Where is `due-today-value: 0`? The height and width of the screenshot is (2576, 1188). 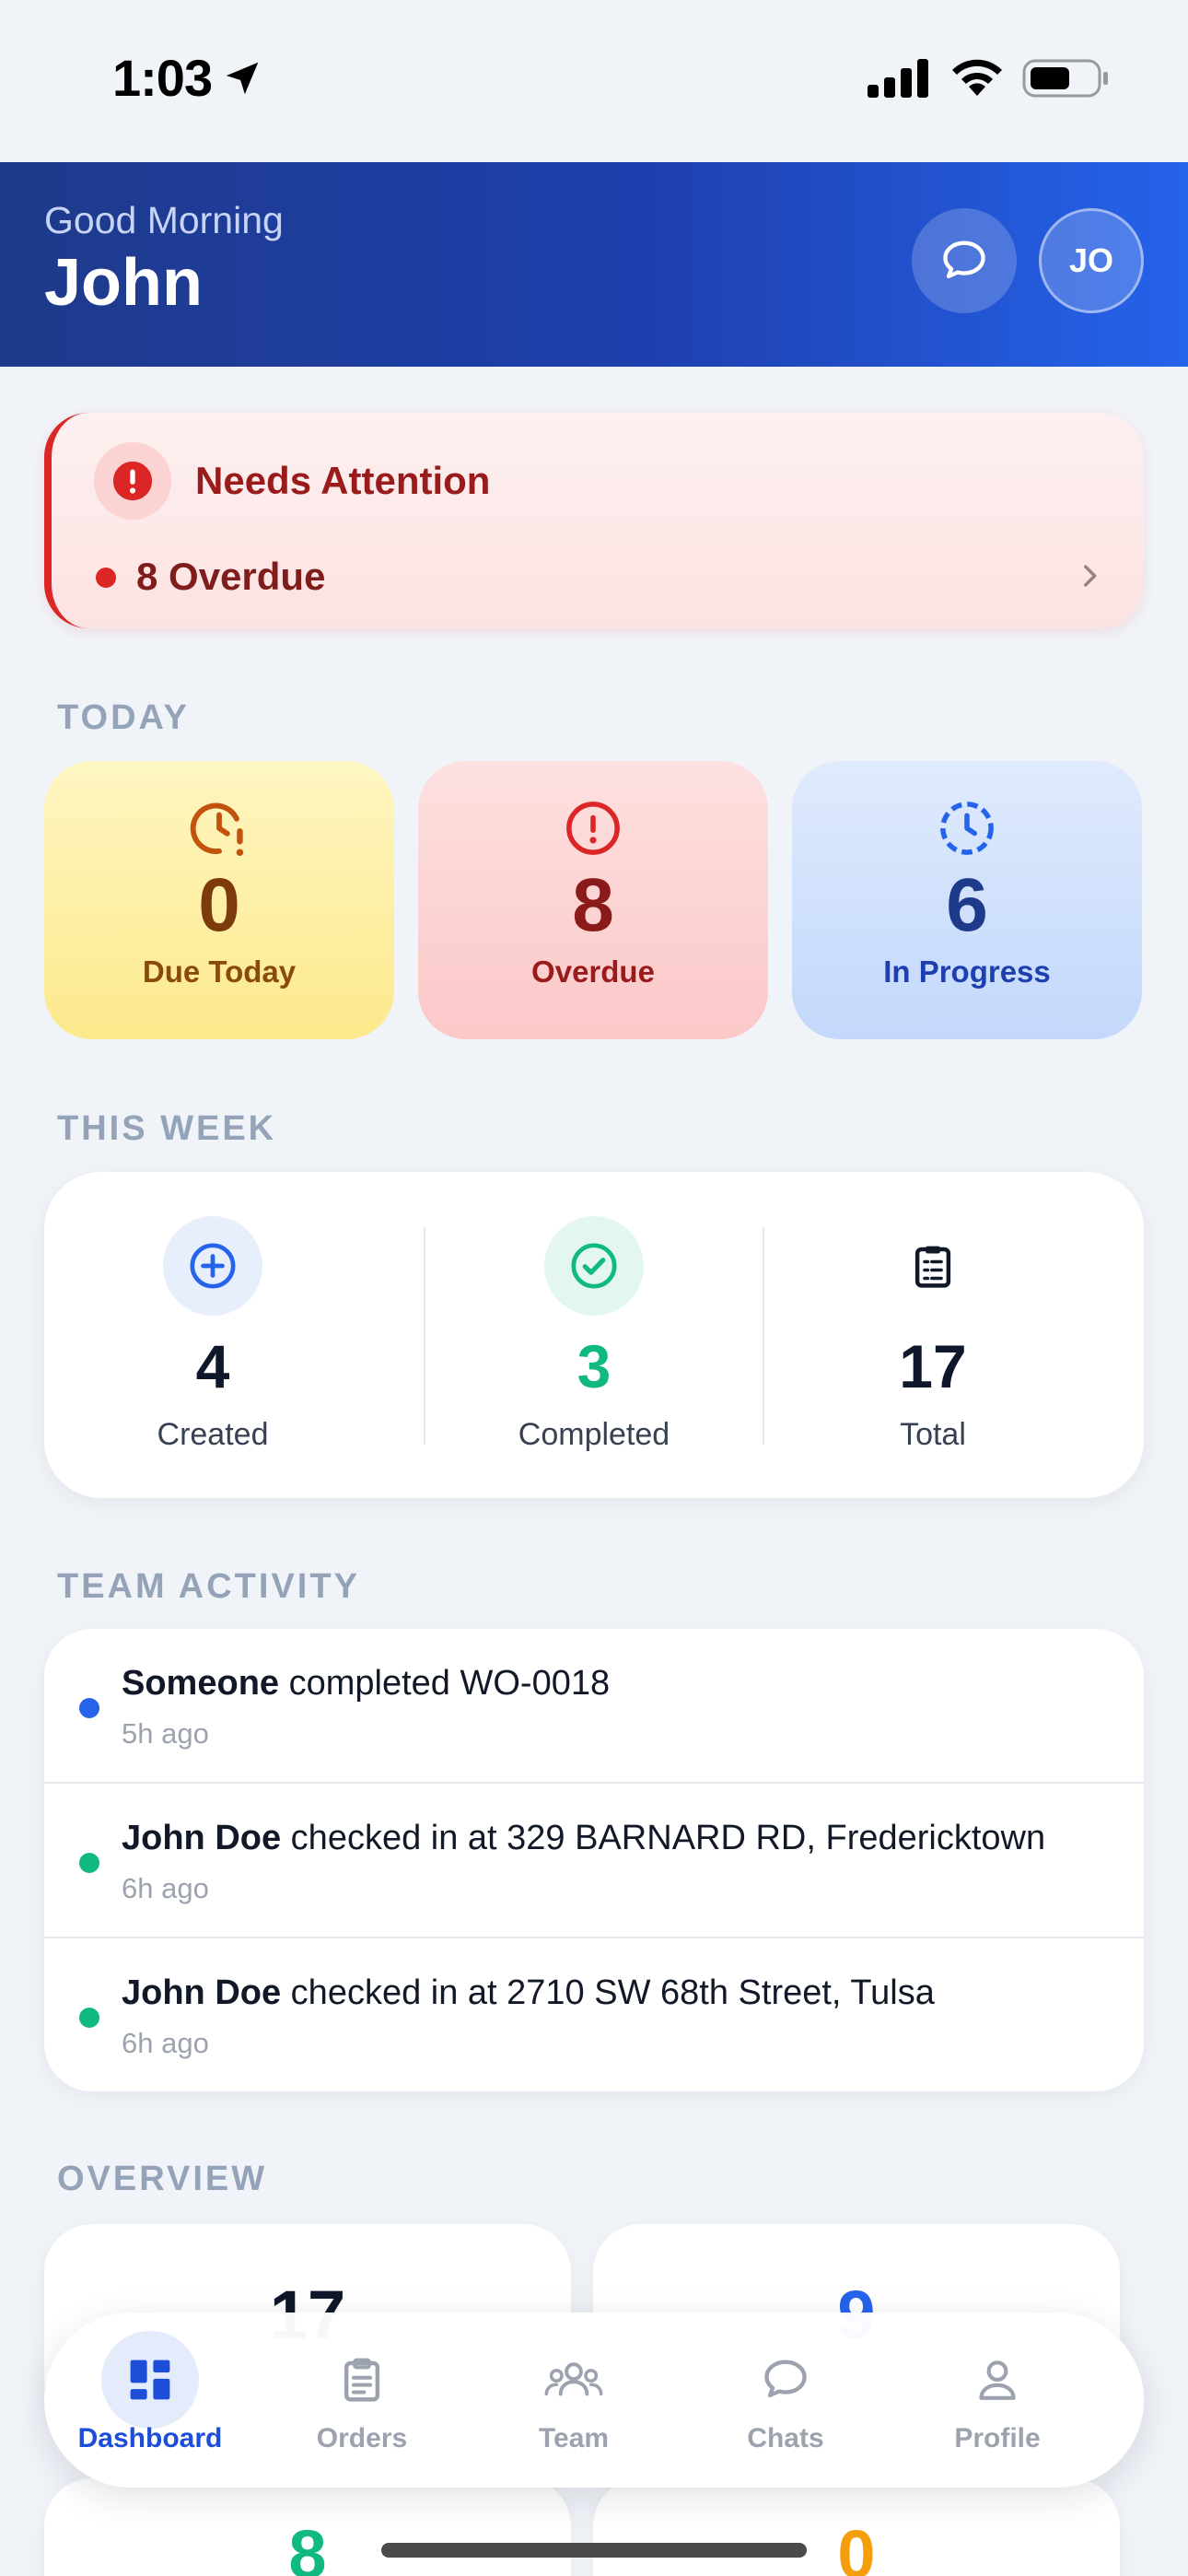 due-today-value: 0 is located at coordinates (219, 905).